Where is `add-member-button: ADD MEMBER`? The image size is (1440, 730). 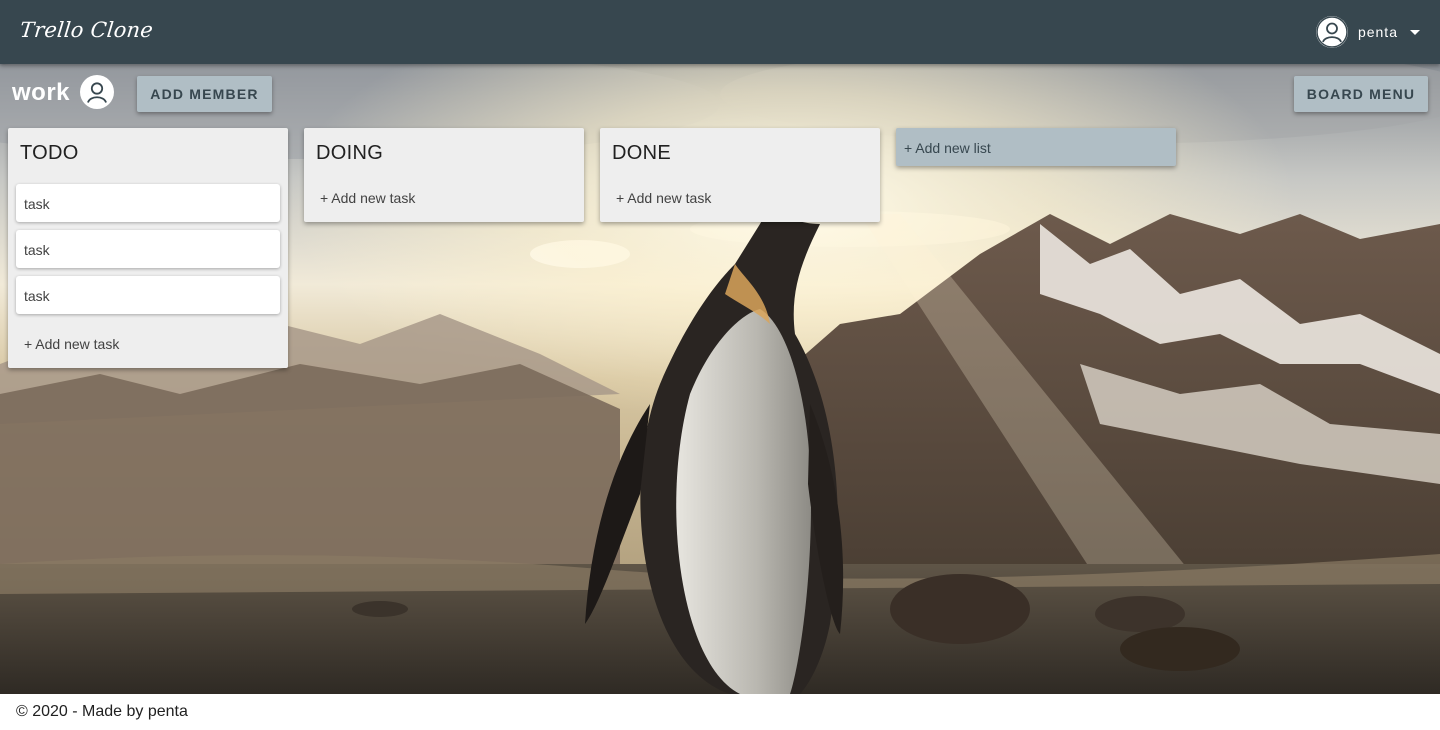 add-member-button: ADD MEMBER is located at coordinates (204, 94).